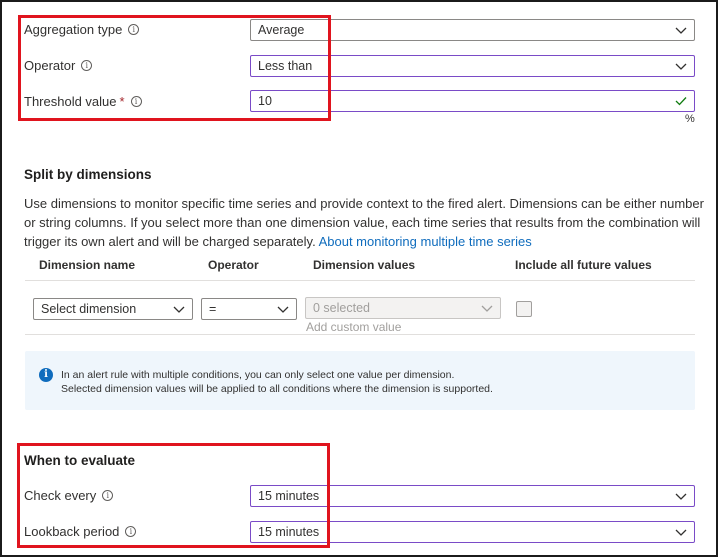 This screenshot has height=557, width=718. Describe the element at coordinates (425, 241) in the screenshot. I see `about-multiple-time-series-link: About monitoring multiple time series` at that location.